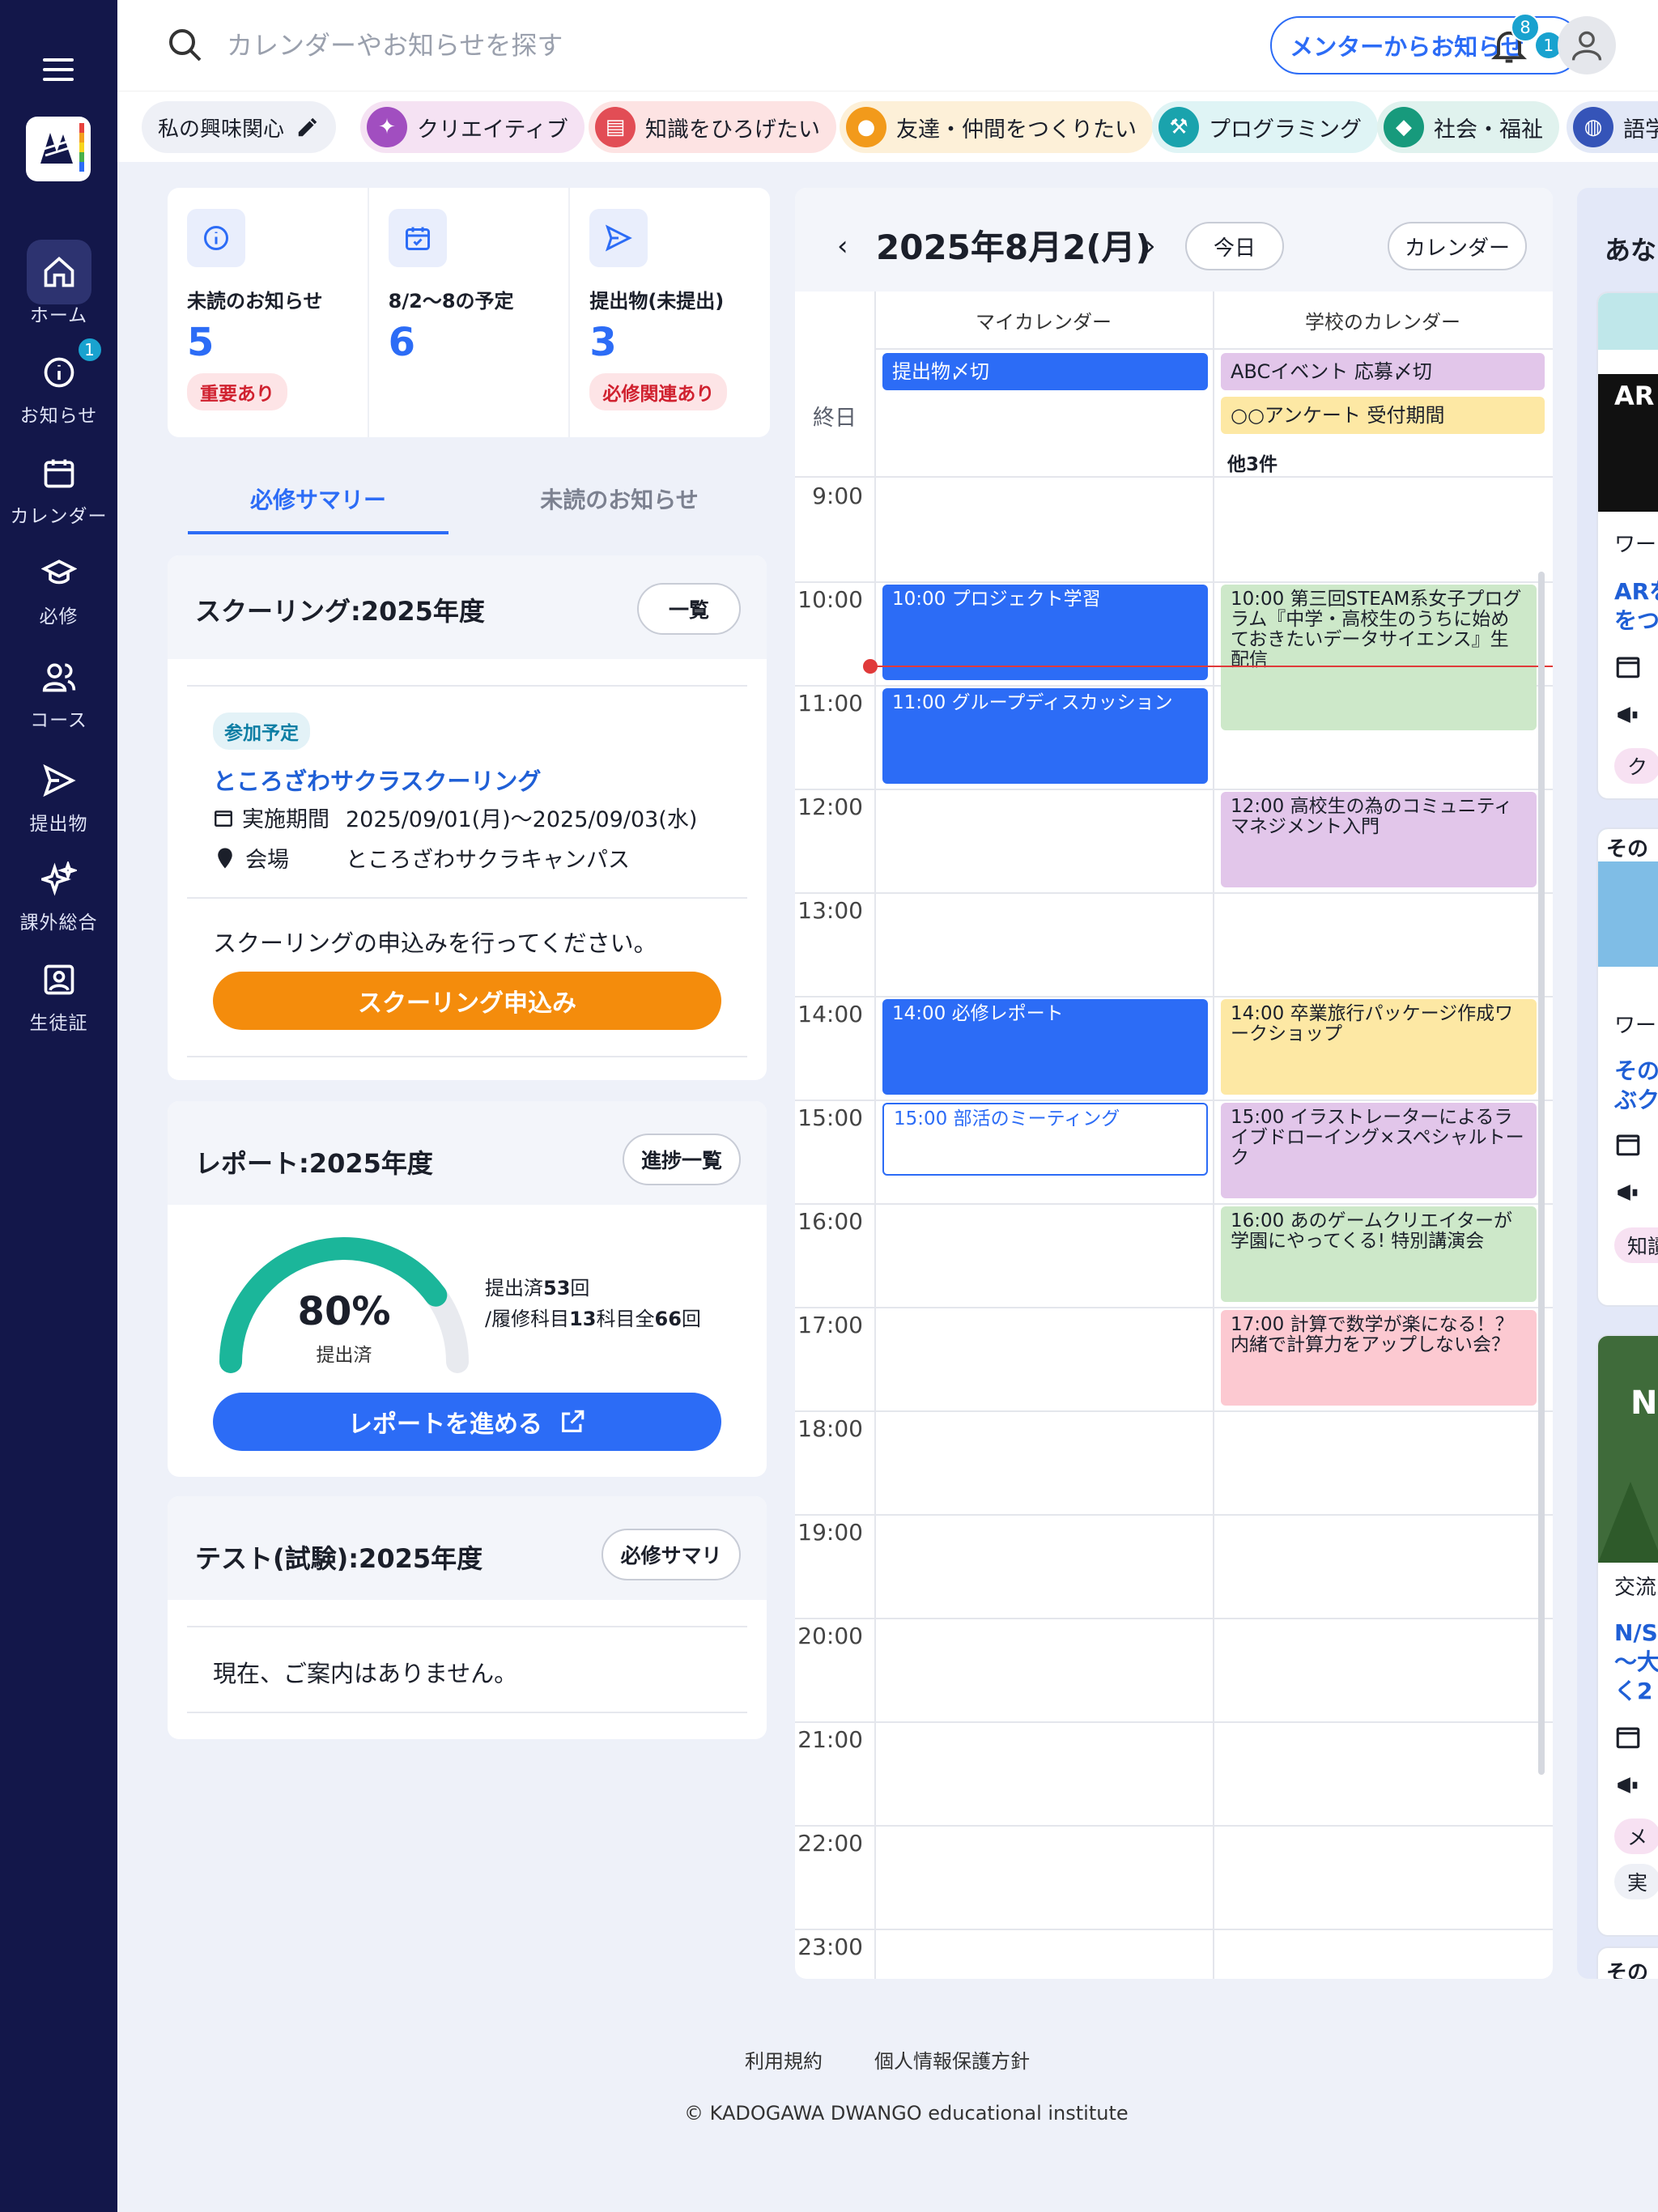 The height and width of the screenshot is (2212, 1658). Describe the element at coordinates (689, 609) in the screenshot. I see `schooling-list-button: 一覧` at that location.